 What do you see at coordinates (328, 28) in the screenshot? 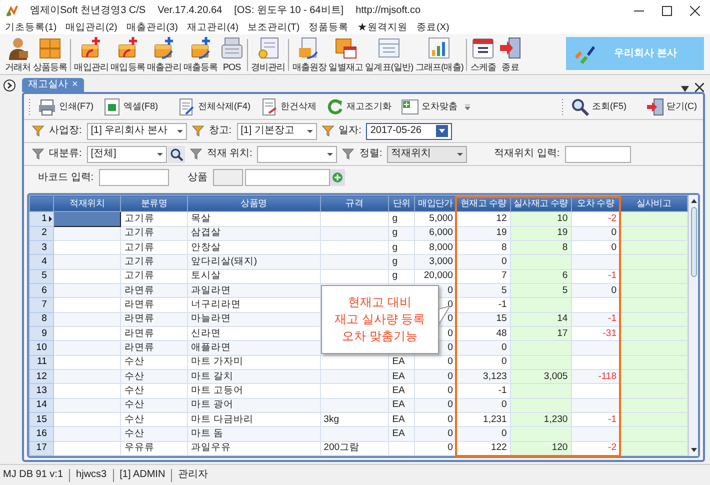
I see `menu-item: 정품등록` at bounding box center [328, 28].